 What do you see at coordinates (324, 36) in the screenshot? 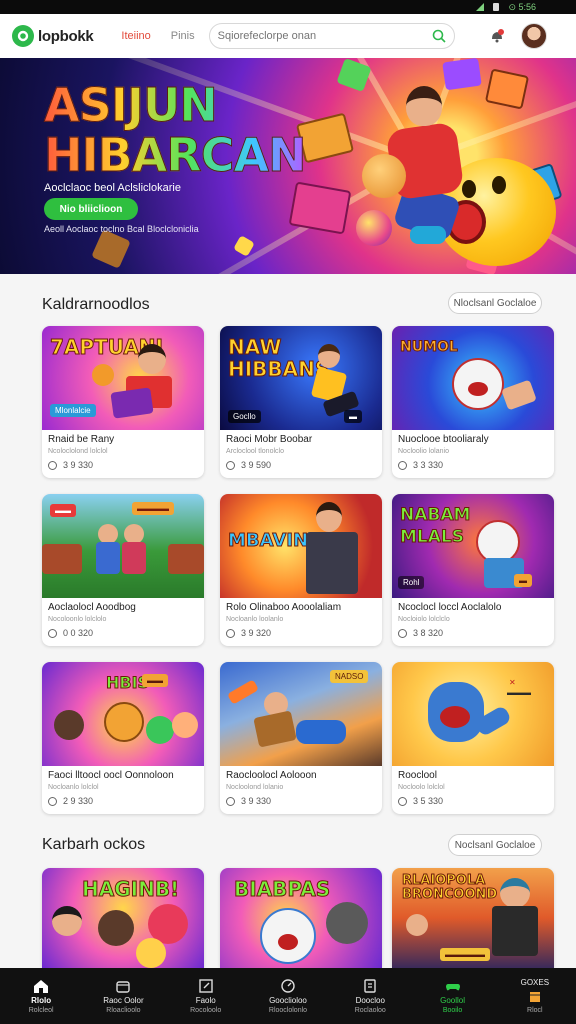
I see `search-input` at bounding box center [324, 36].